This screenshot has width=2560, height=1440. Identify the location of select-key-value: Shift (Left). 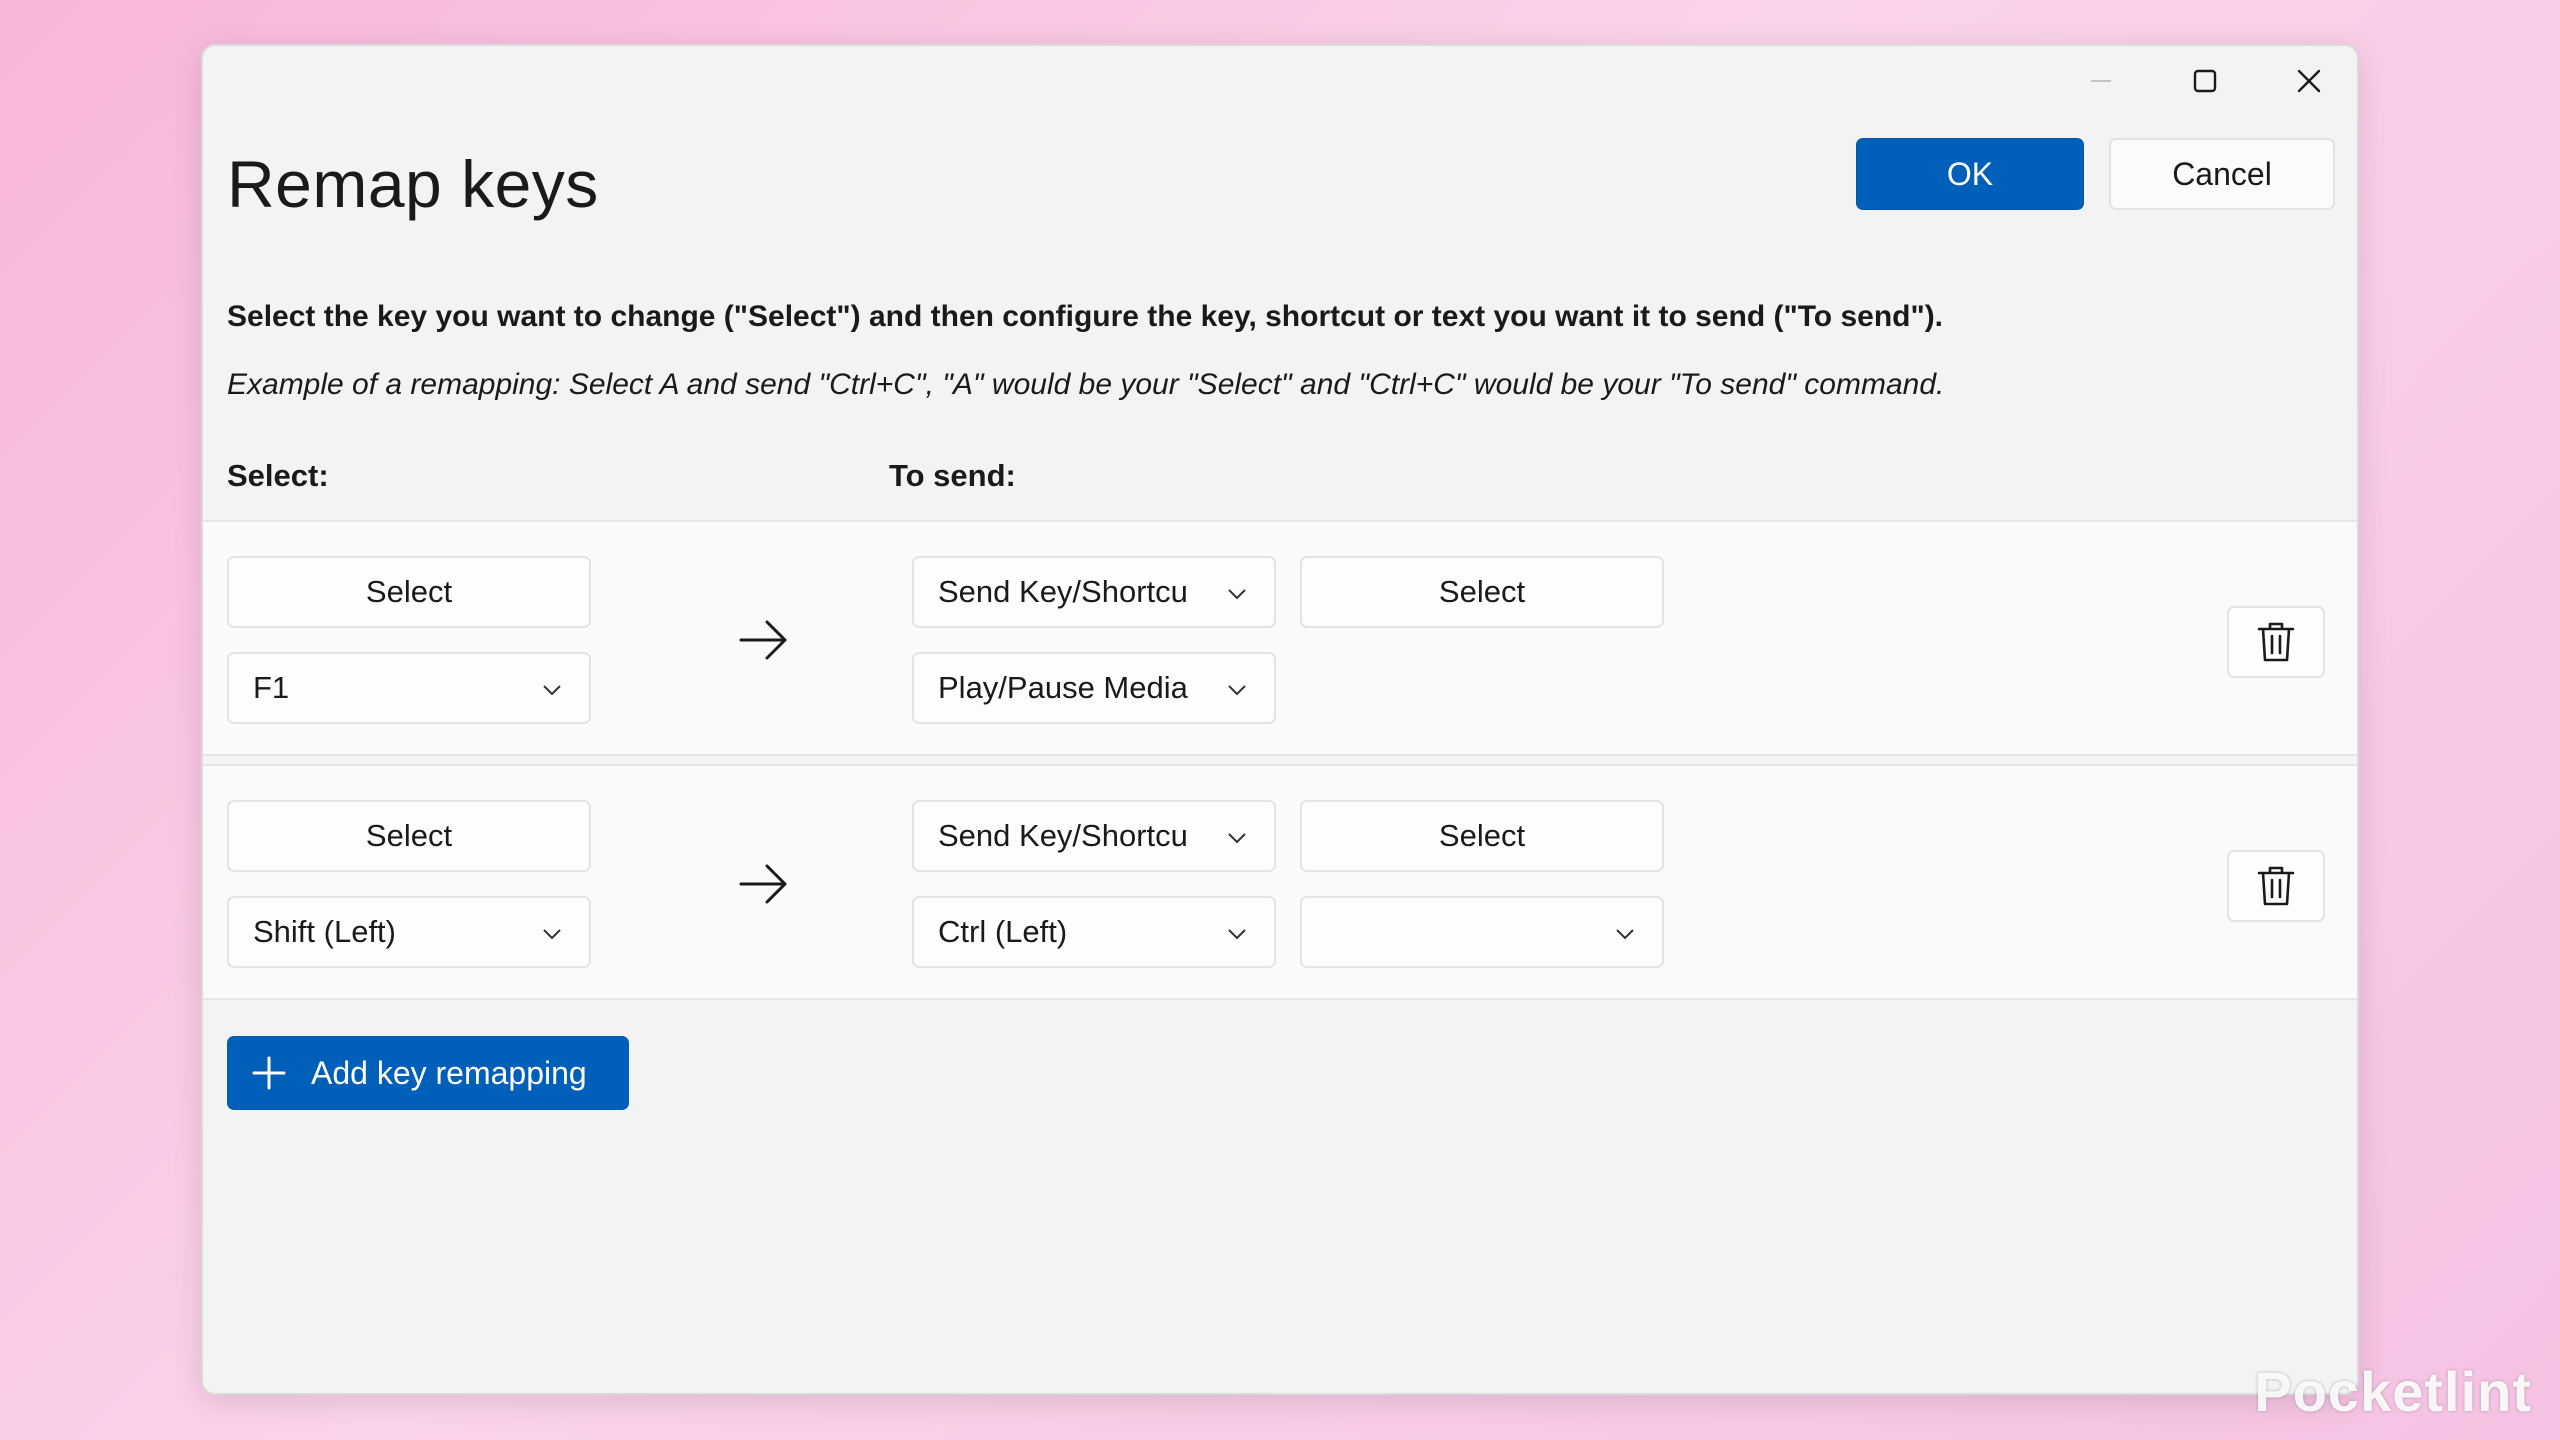
(324, 931).